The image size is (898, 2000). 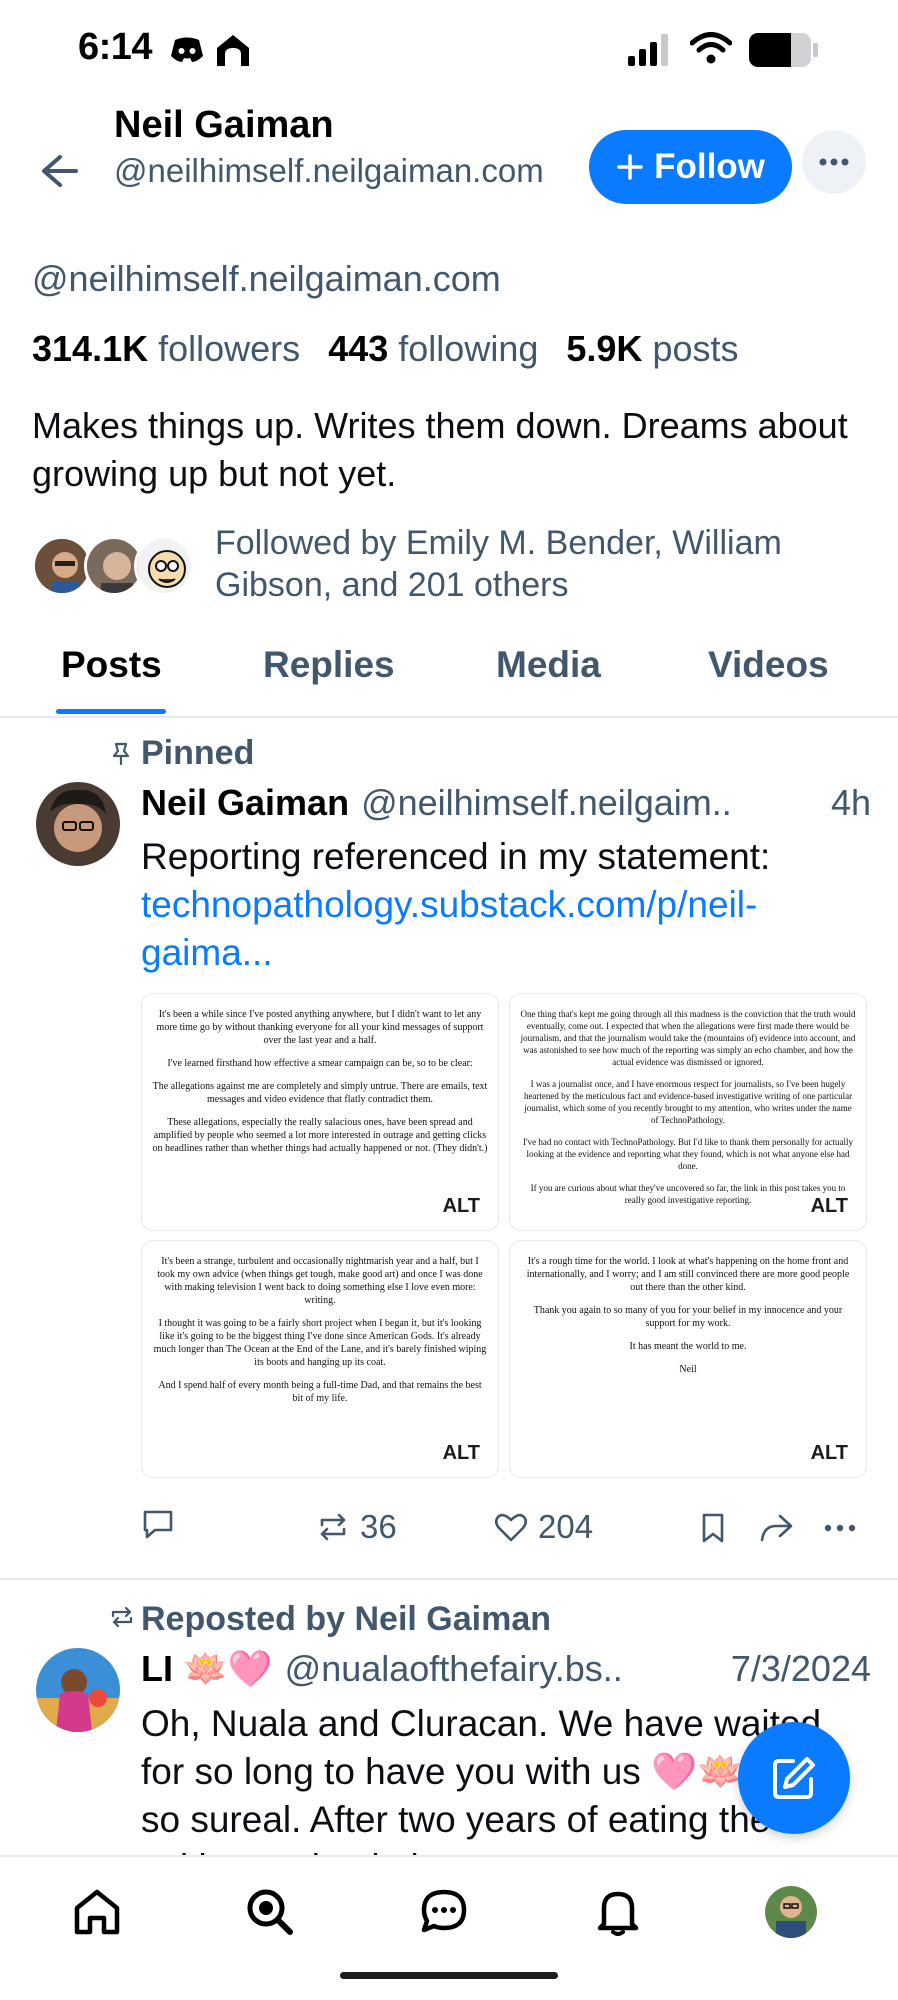 I want to click on heart-icon, so click(x=511, y=1527).